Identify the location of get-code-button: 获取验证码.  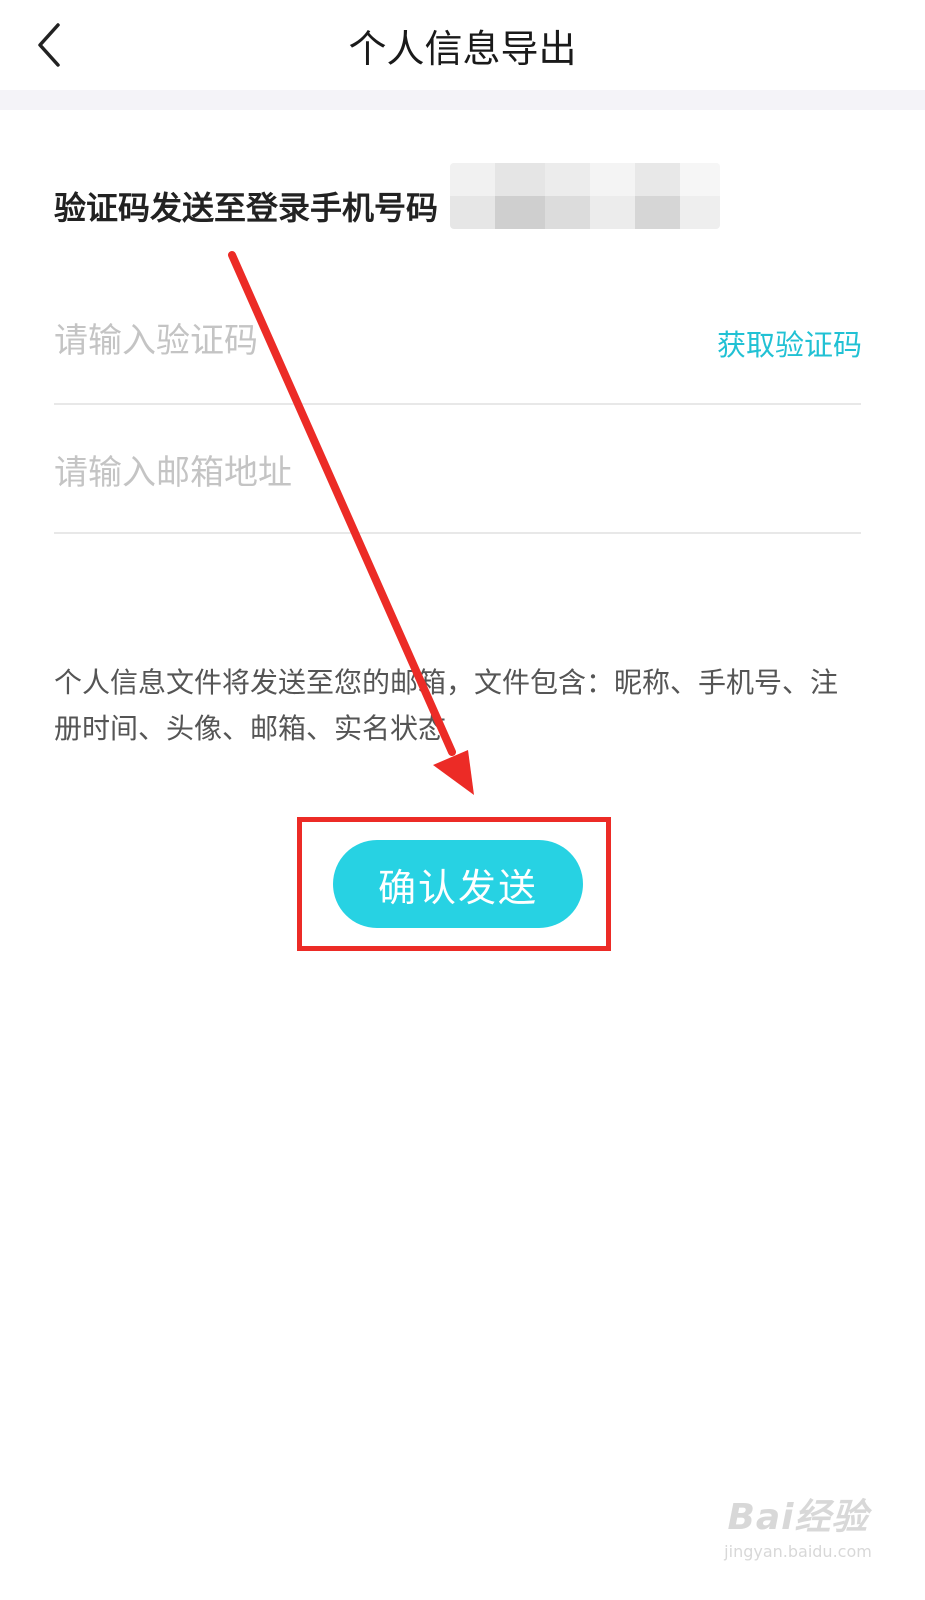
(789, 343).